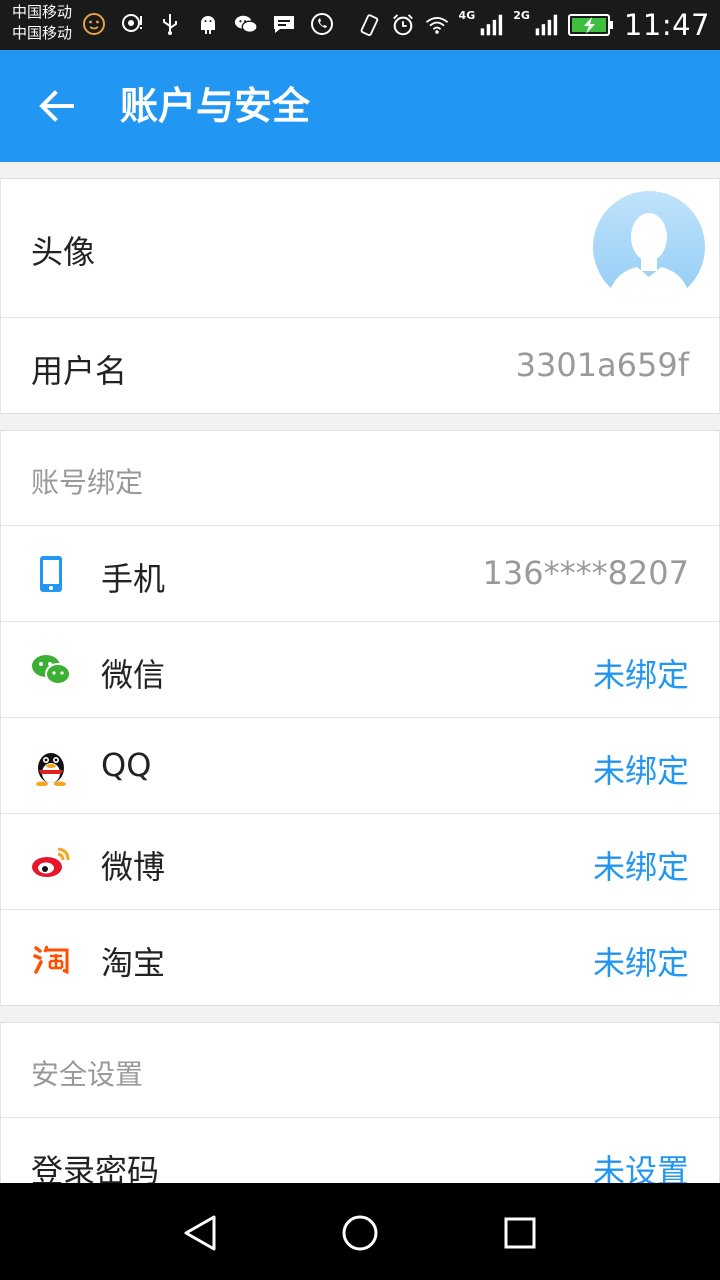 The width and height of the screenshot is (720, 1280). Describe the element at coordinates (284, 24) in the screenshot. I see `message-icon` at that location.